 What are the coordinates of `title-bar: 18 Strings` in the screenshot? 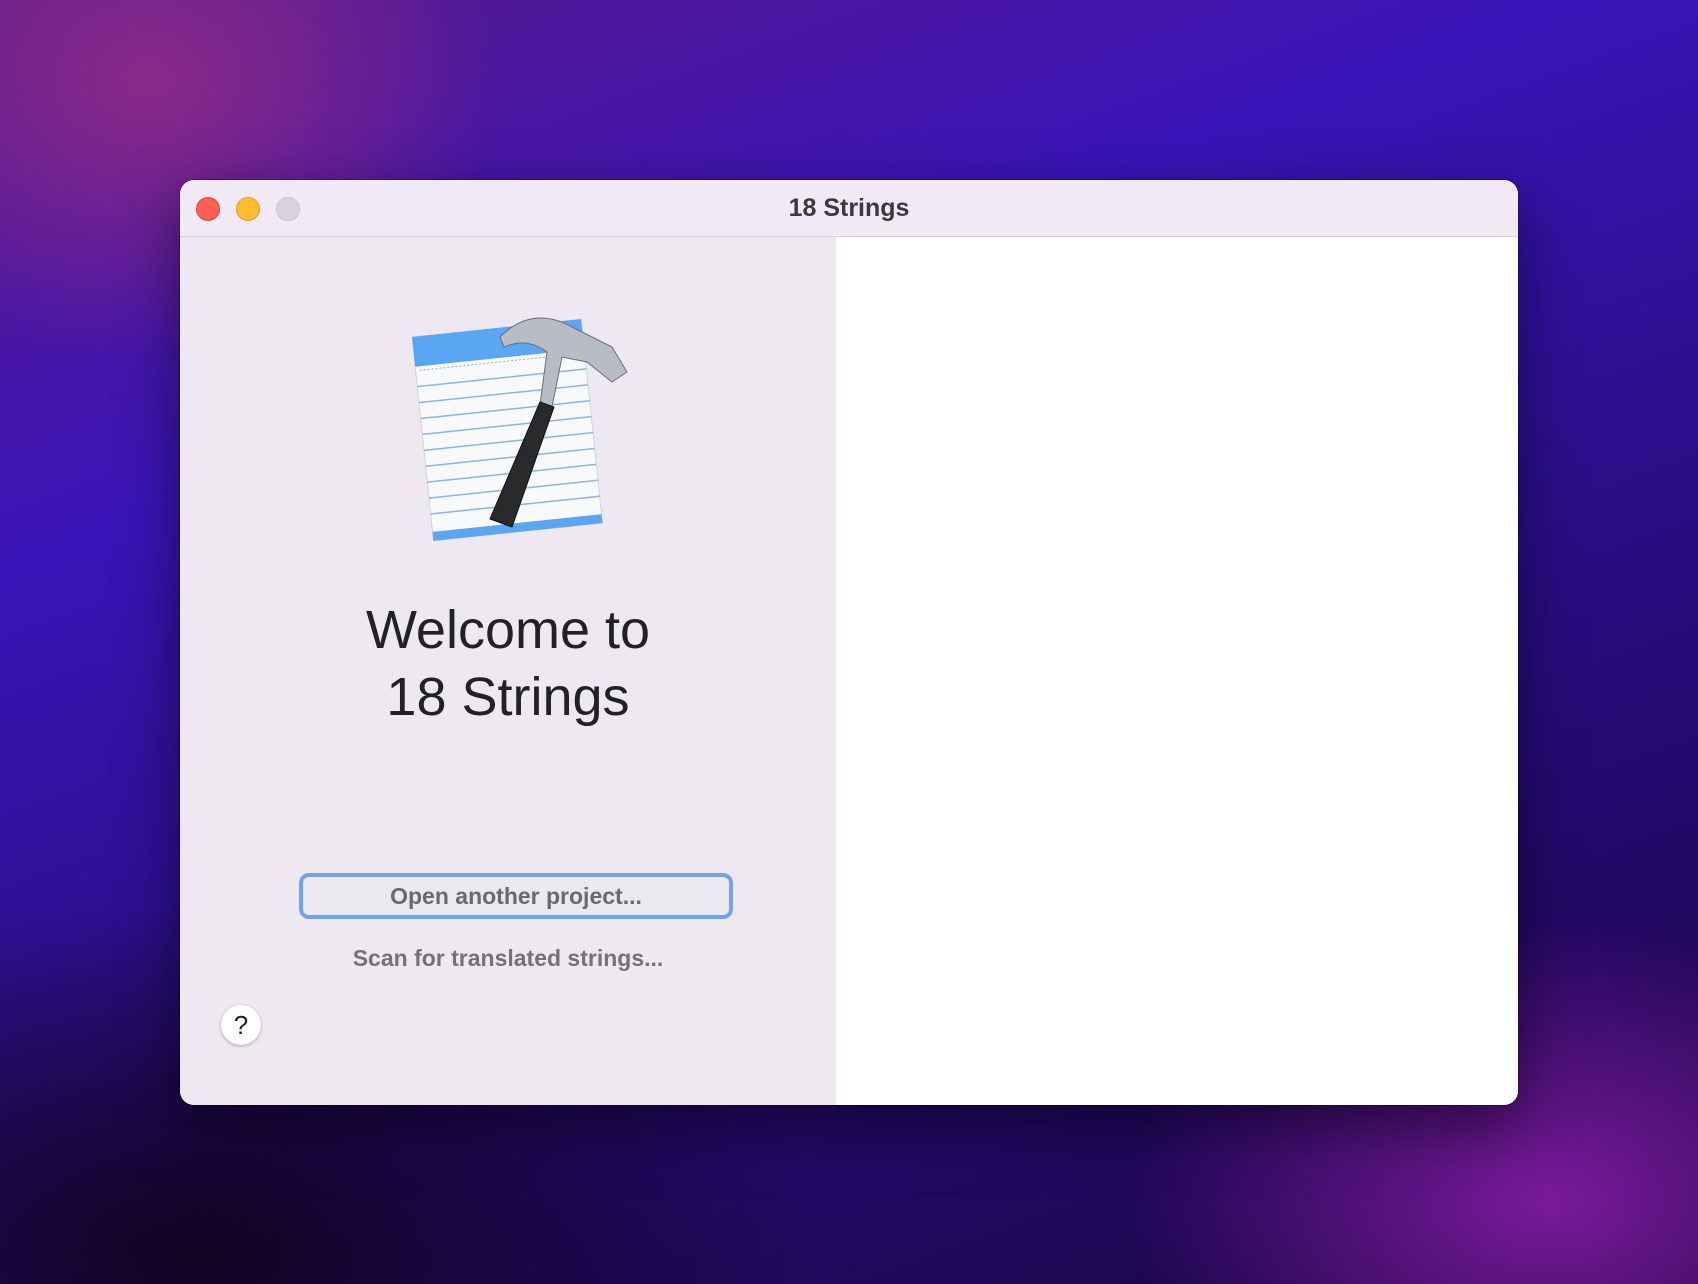 It's located at (849, 208).